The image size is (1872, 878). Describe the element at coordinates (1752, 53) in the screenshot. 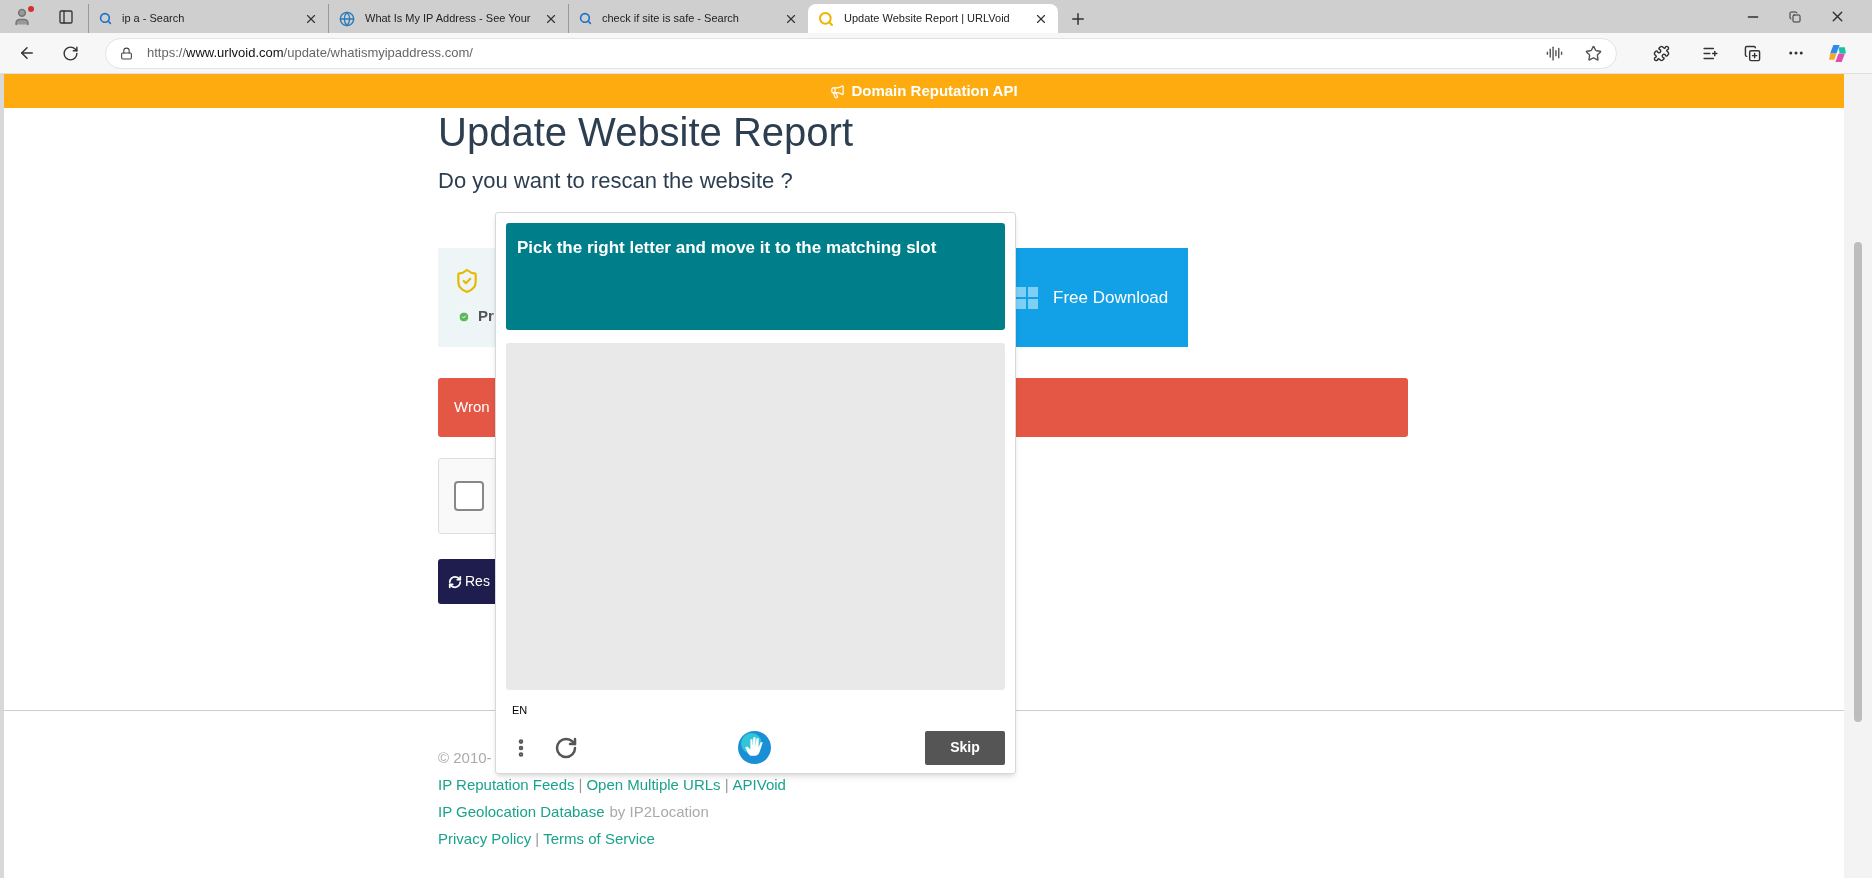

I see `collections-icon` at that location.